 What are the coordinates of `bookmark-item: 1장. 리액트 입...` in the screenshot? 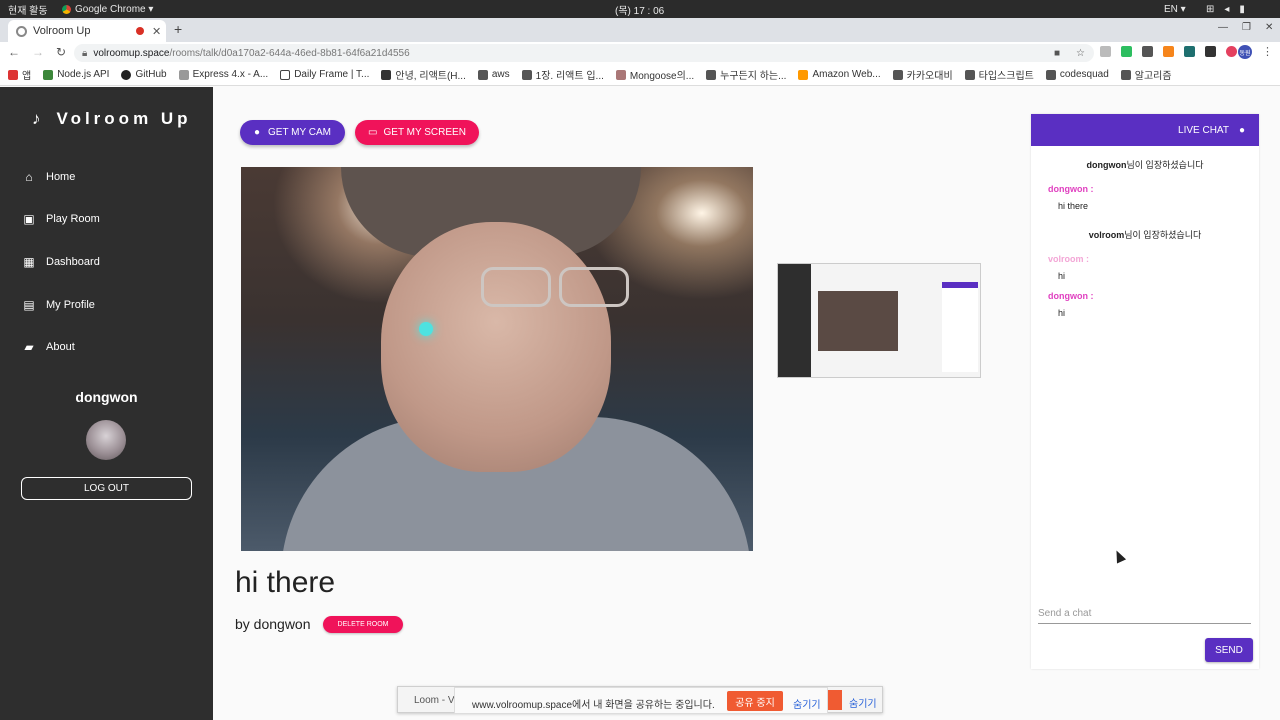 It's located at (562, 74).